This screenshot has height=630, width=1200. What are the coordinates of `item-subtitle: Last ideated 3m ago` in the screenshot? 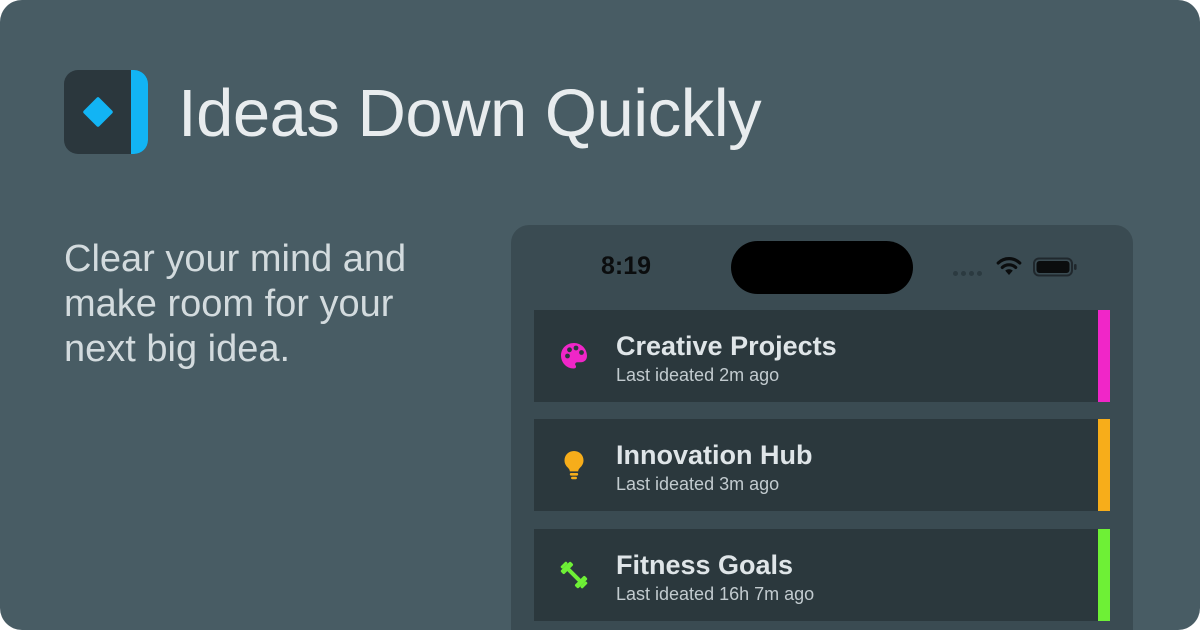 It's located at (698, 484).